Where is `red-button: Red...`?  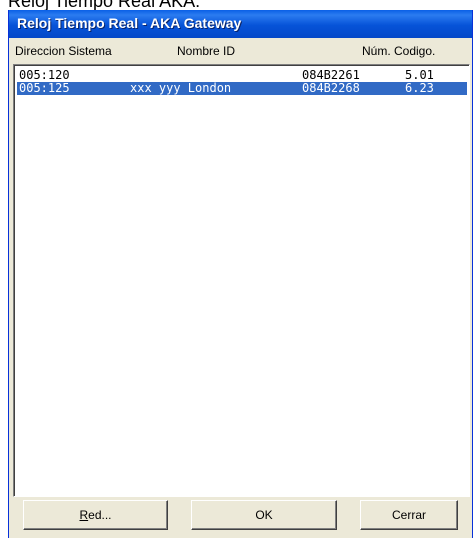 red-button: Red... is located at coordinates (95, 515).